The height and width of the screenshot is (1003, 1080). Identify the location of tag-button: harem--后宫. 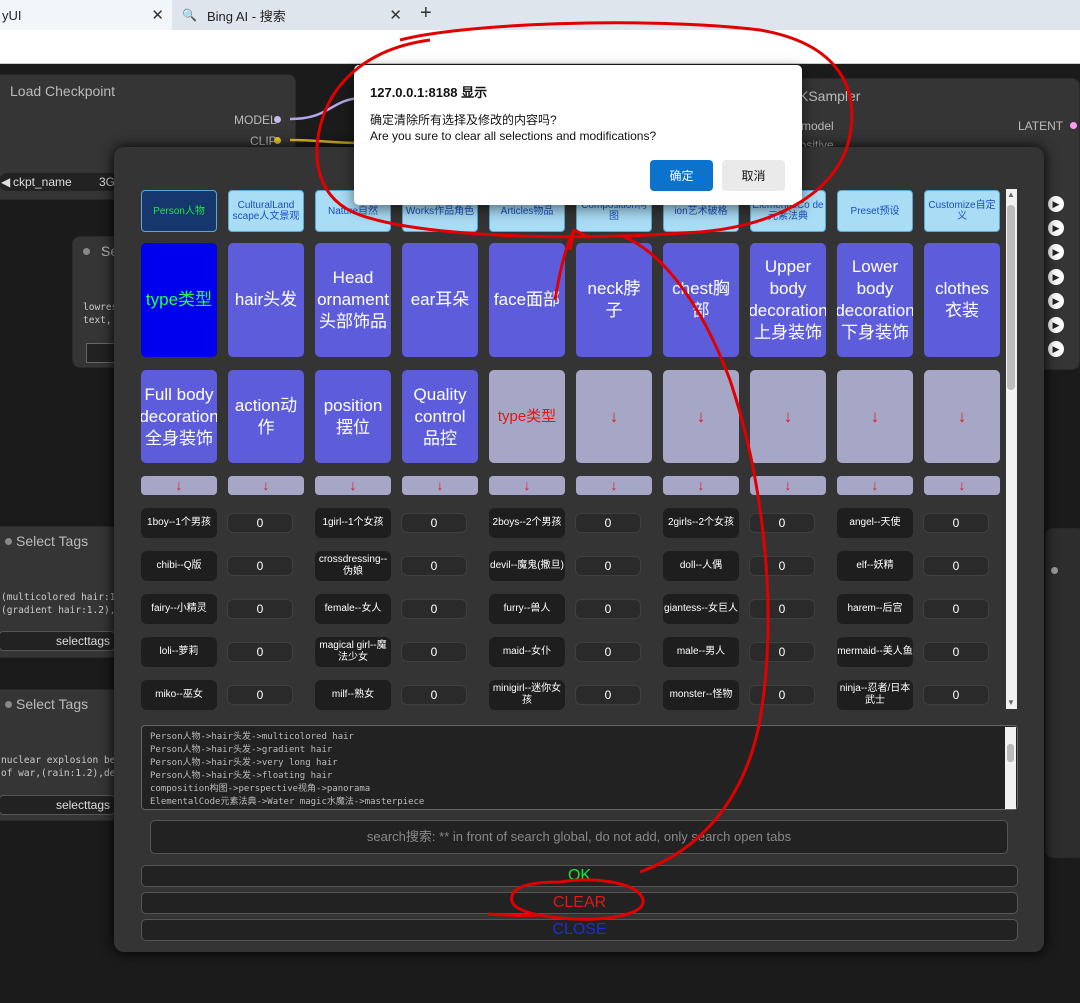
(875, 609).